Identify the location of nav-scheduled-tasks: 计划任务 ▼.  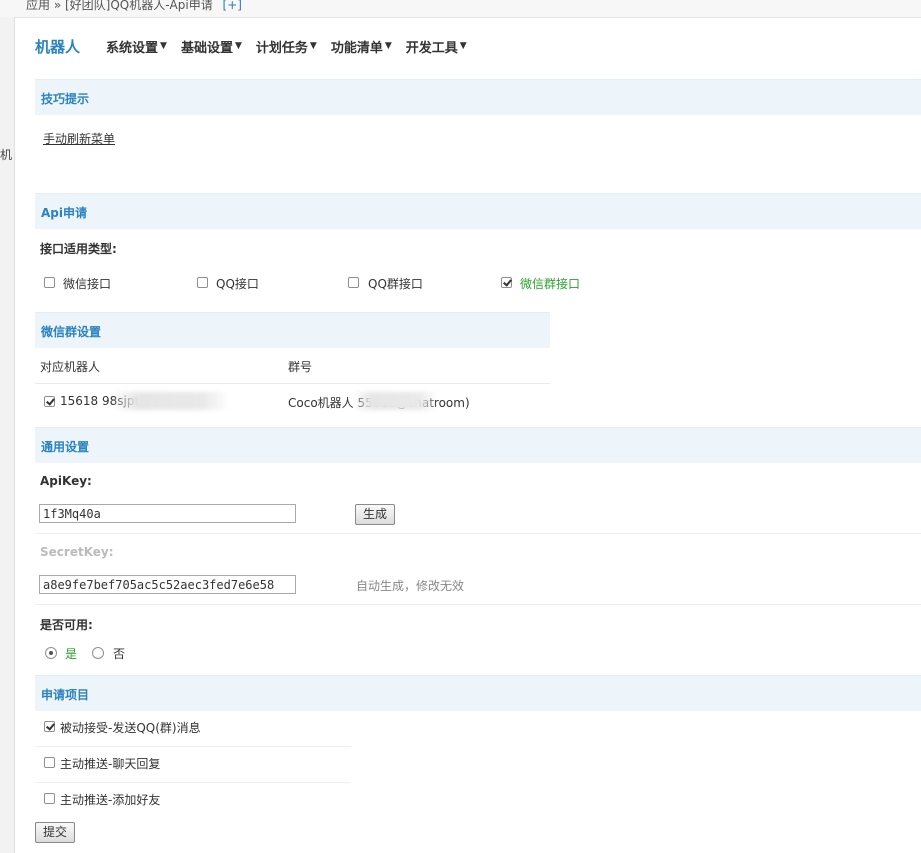
(286, 46).